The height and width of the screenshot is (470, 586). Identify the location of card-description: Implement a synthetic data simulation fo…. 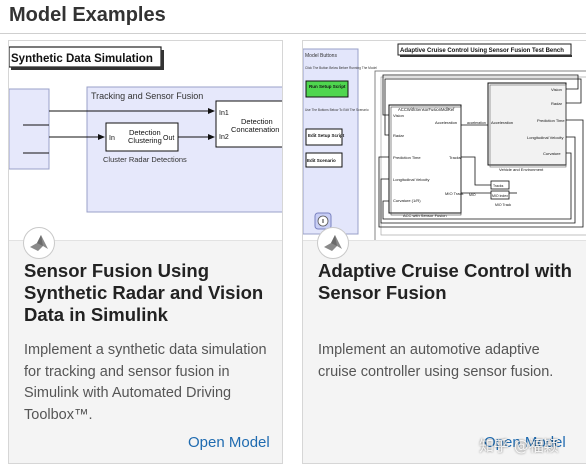
(145, 382).